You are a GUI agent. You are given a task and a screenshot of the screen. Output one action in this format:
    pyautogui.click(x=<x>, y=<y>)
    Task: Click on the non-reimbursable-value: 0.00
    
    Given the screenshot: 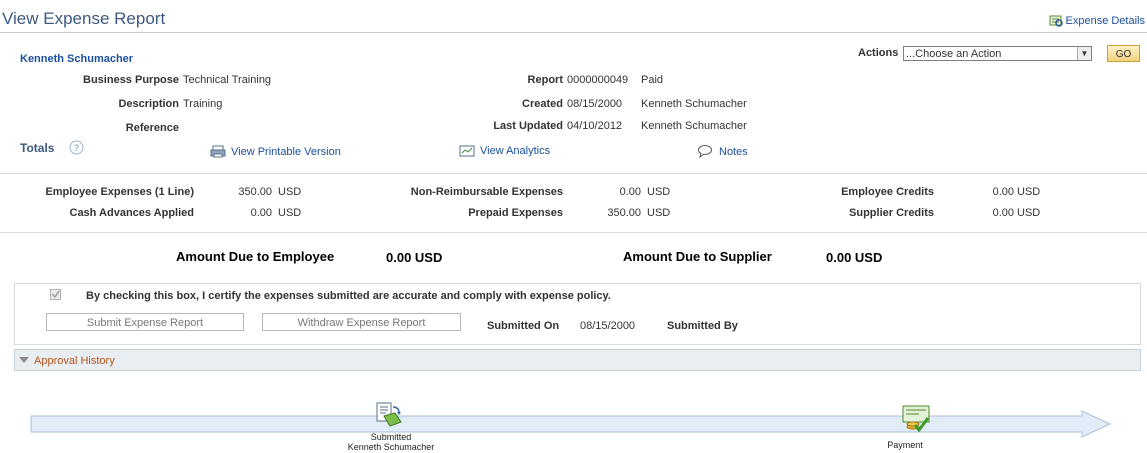 What is the action you would take?
    pyautogui.click(x=630, y=192)
    